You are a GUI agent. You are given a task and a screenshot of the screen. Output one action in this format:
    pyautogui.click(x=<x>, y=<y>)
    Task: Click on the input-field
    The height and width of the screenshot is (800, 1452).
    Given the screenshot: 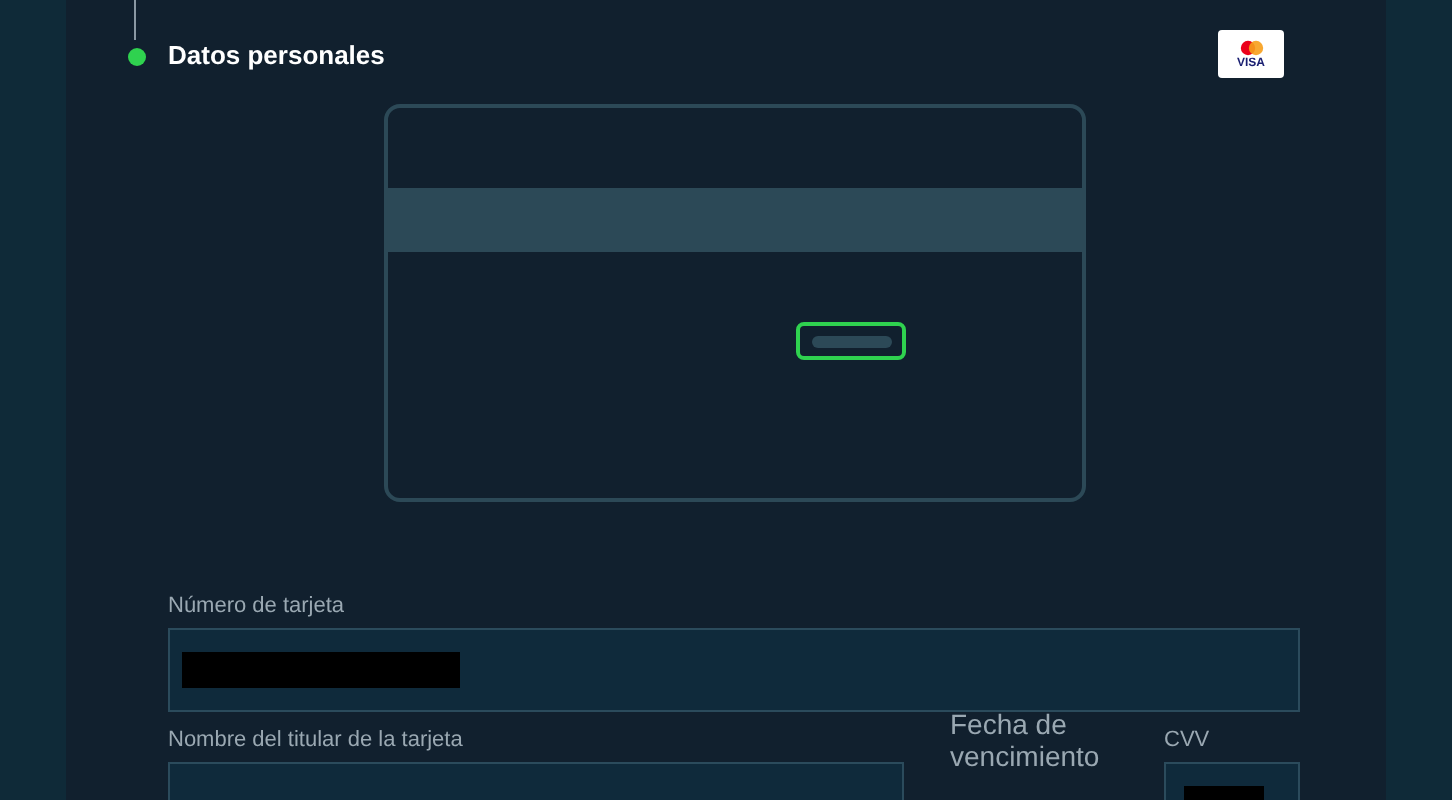 What is the action you would take?
    pyautogui.click(x=734, y=670)
    